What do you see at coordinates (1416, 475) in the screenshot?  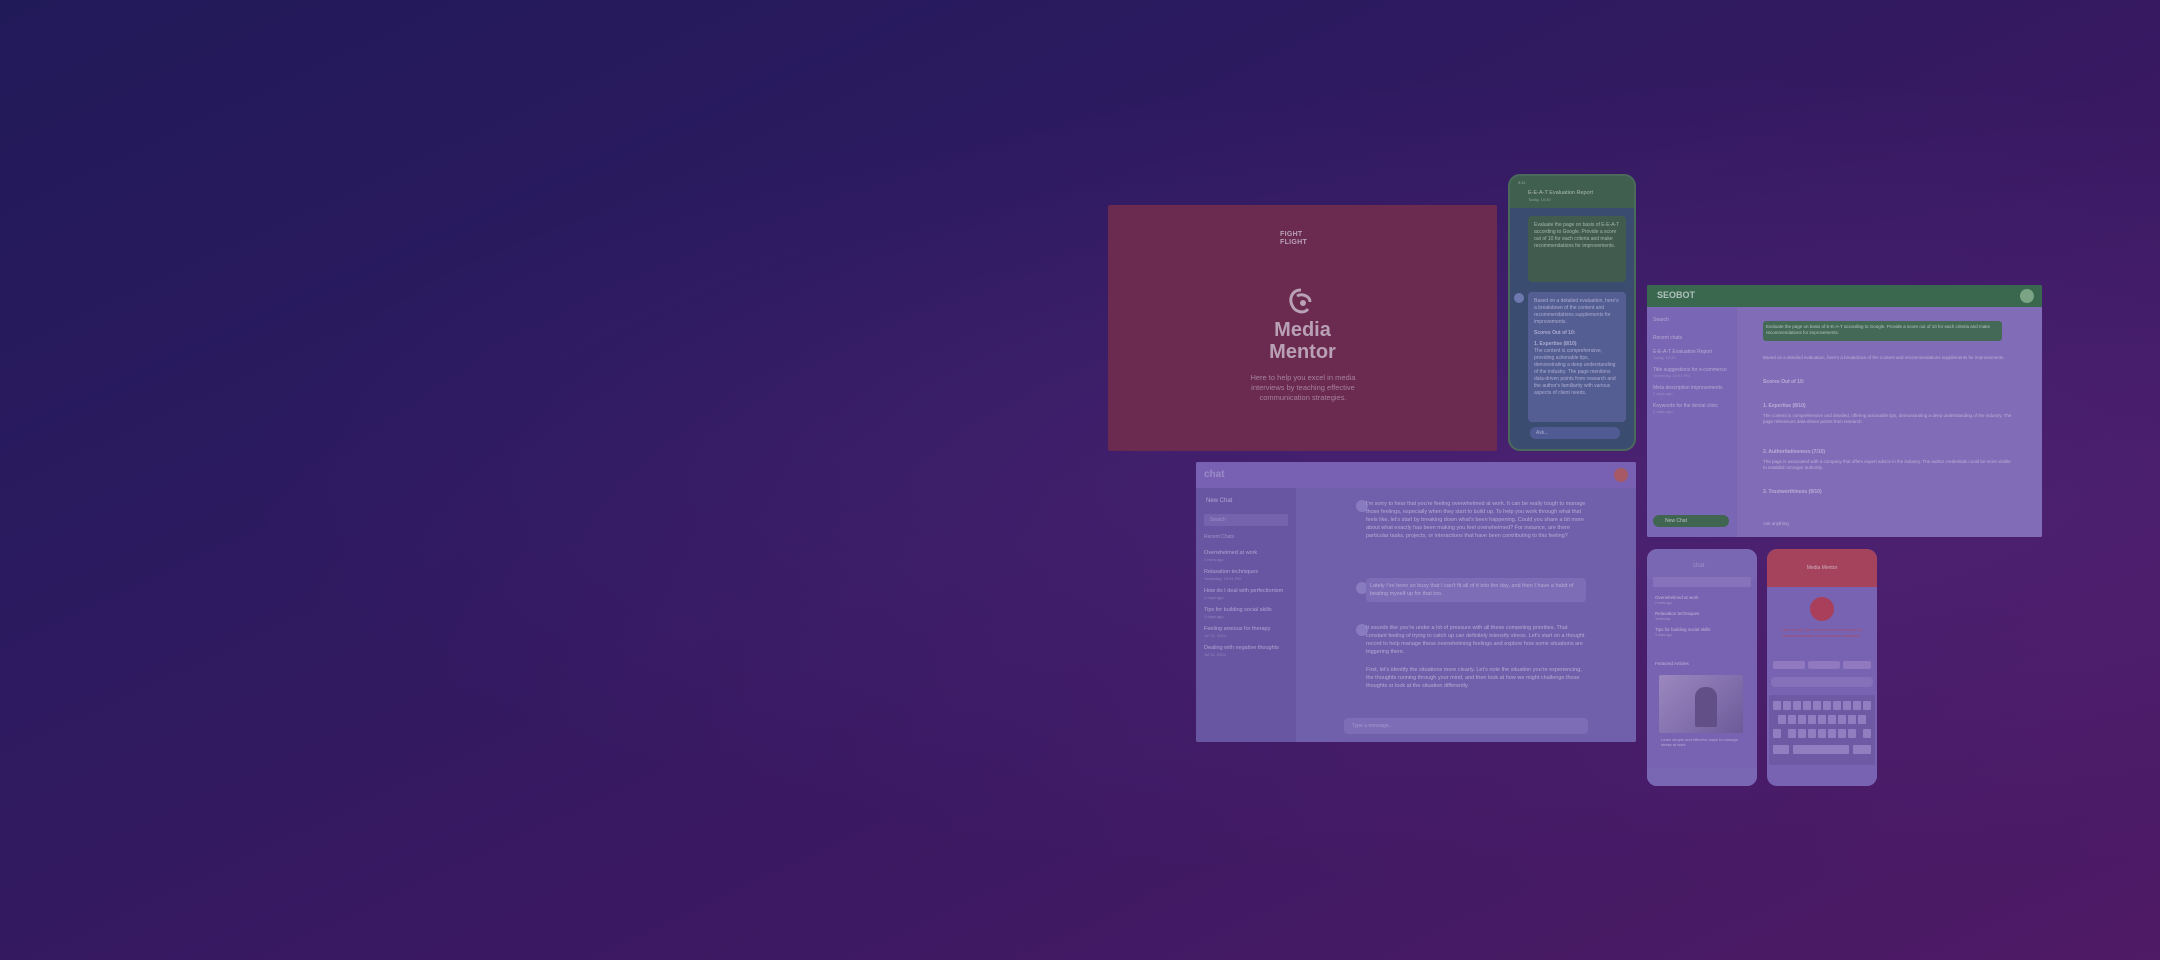 I see `app-header: chat` at bounding box center [1416, 475].